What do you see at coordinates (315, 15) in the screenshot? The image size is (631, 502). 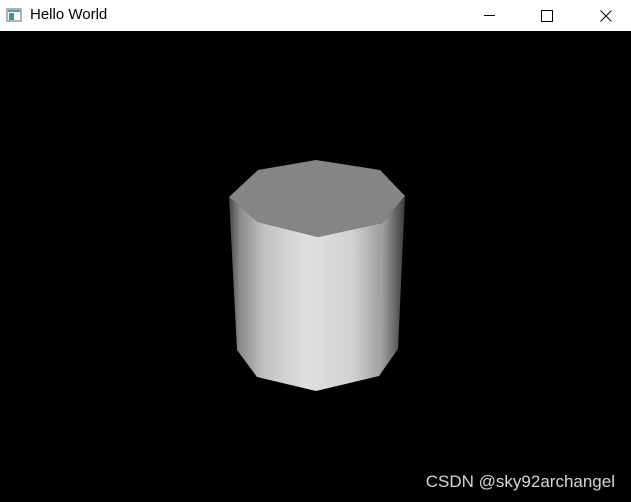 I see `title-bar: Hello World` at bounding box center [315, 15].